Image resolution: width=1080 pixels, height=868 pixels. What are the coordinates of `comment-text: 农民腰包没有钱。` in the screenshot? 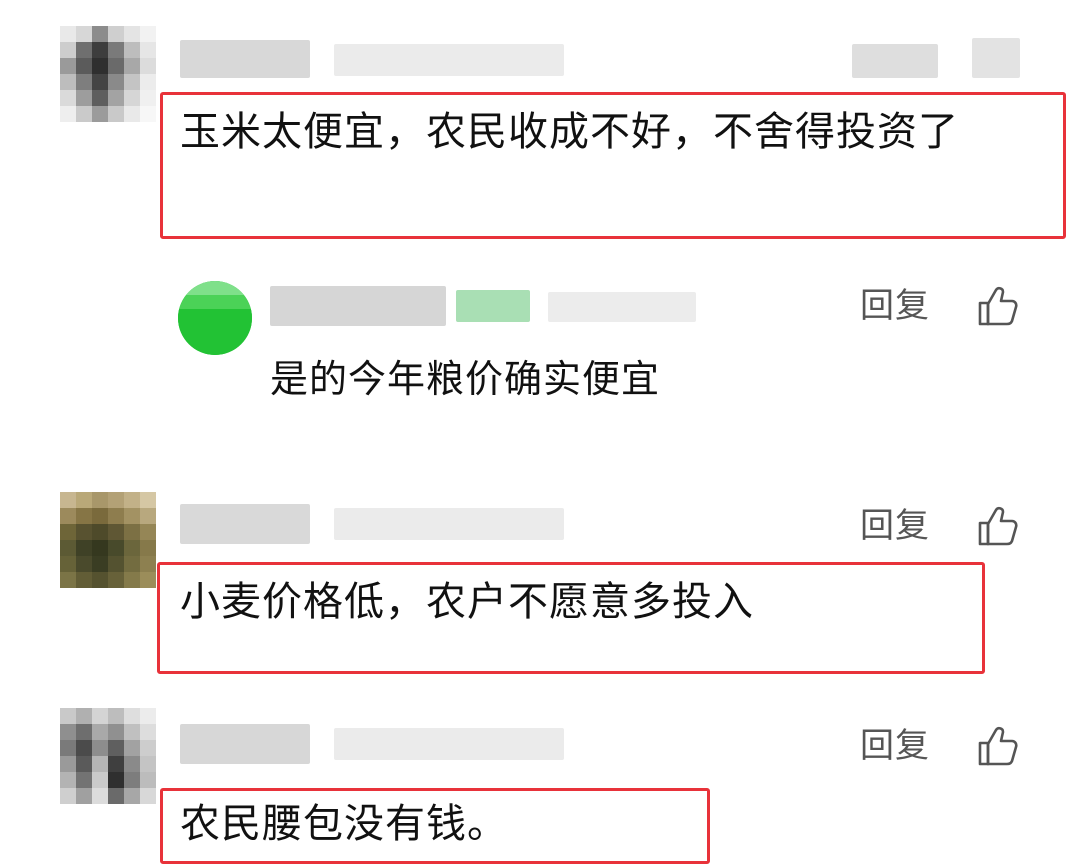 It's located at (344, 824).